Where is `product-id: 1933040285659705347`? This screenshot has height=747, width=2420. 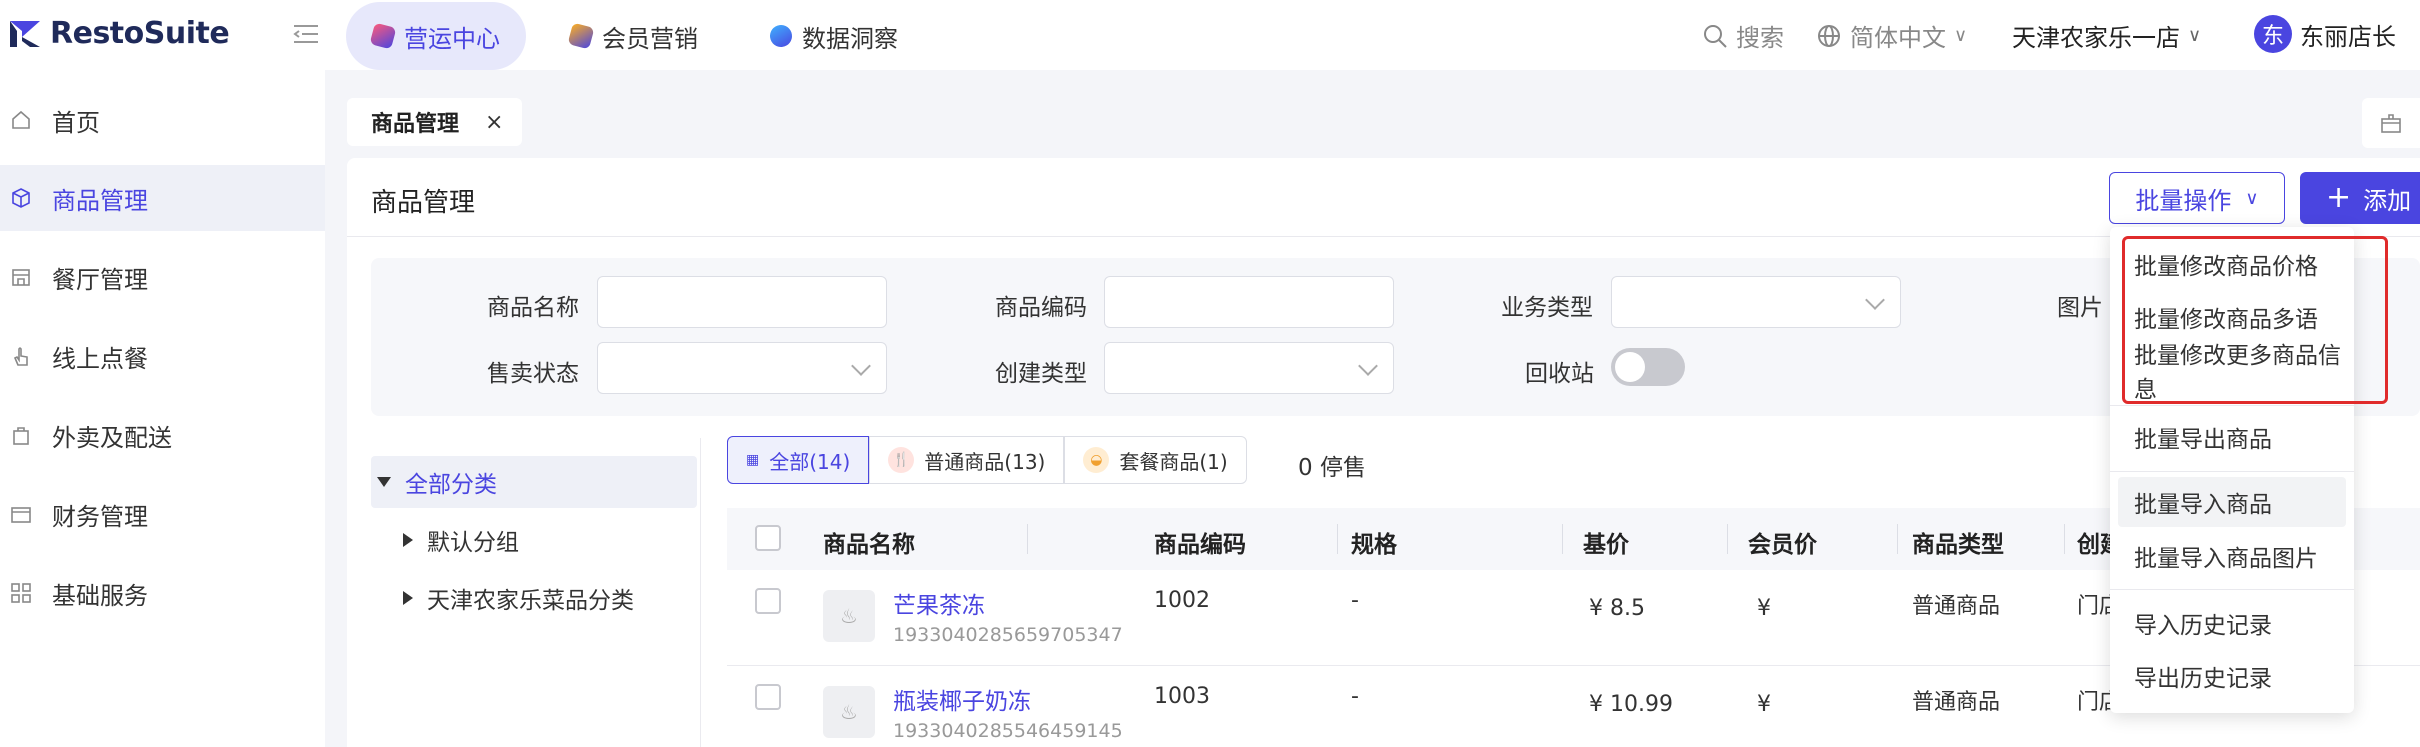 product-id: 1933040285659705347 is located at coordinates (1008, 635).